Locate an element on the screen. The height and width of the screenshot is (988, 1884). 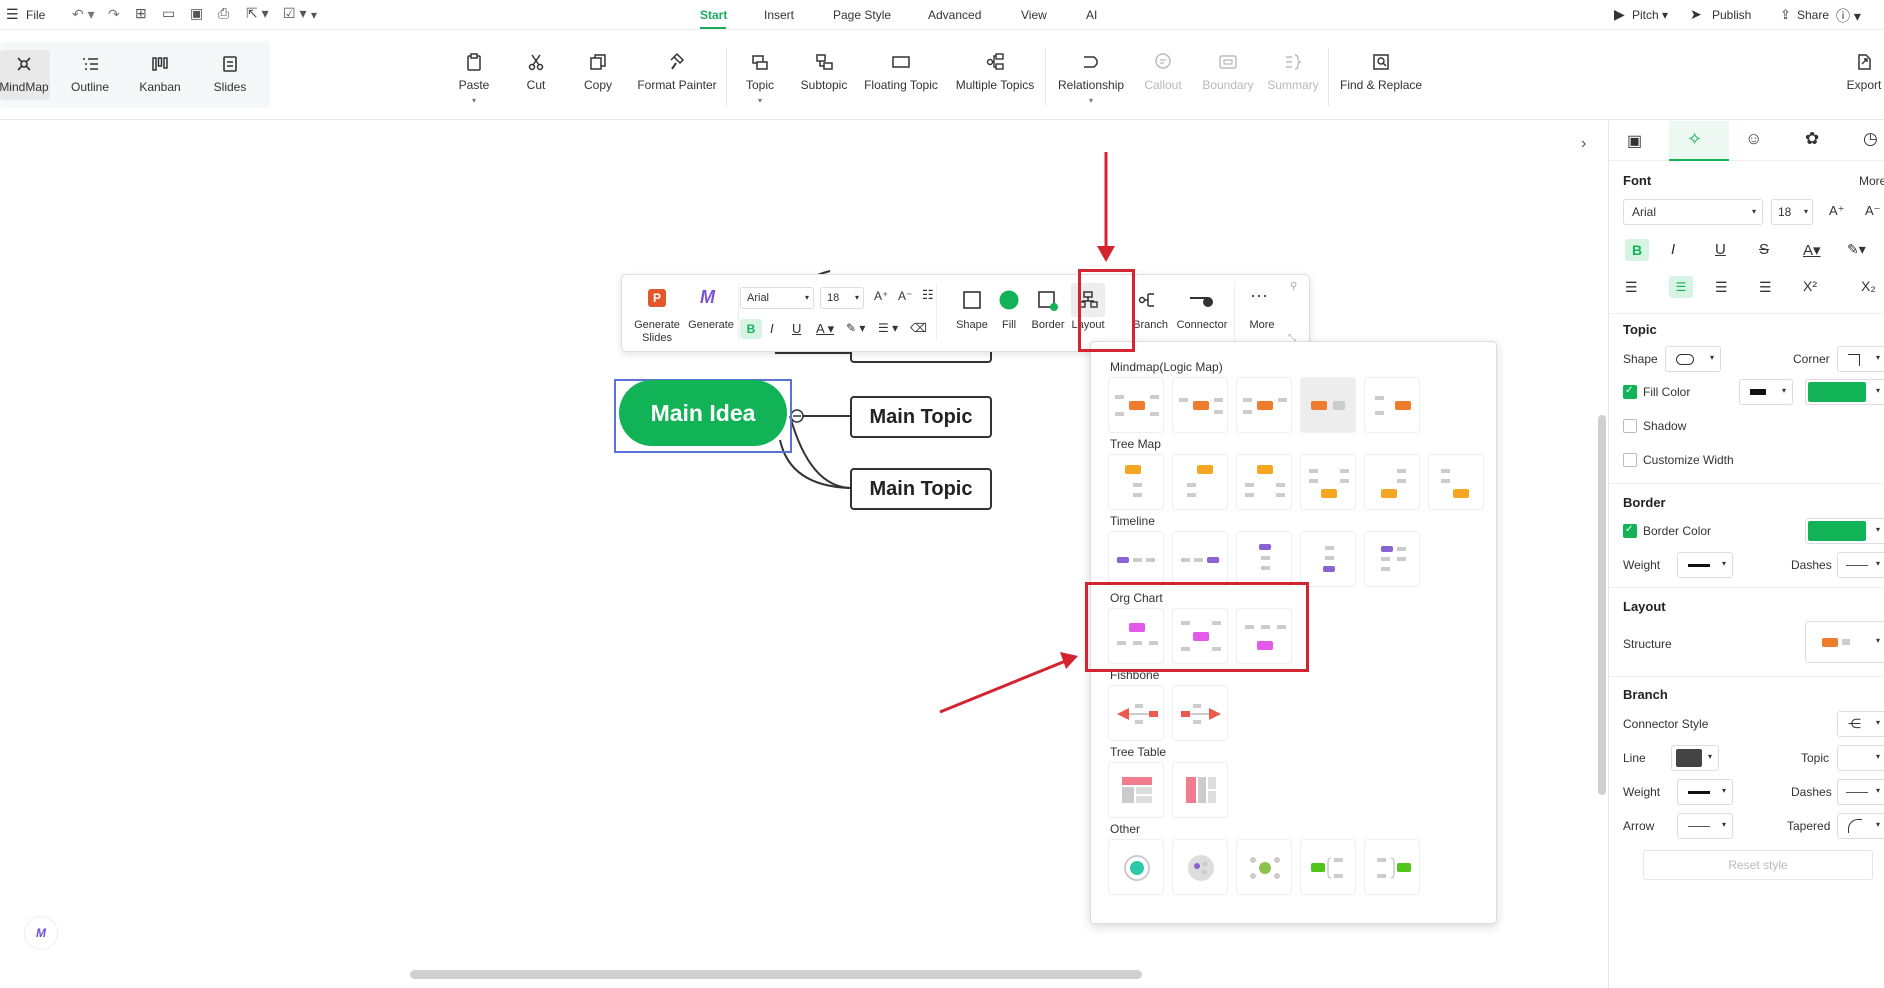
structure-dropdown: ▾ is located at coordinates (1844, 642).